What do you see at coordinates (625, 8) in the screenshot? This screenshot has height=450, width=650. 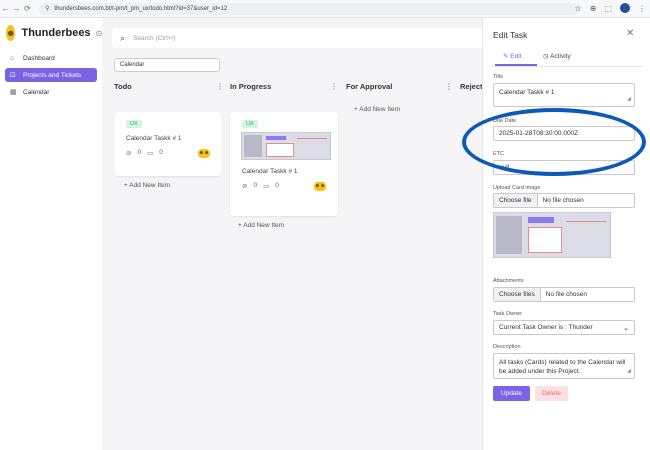 I see `profile-avatar: S` at bounding box center [625, 8].